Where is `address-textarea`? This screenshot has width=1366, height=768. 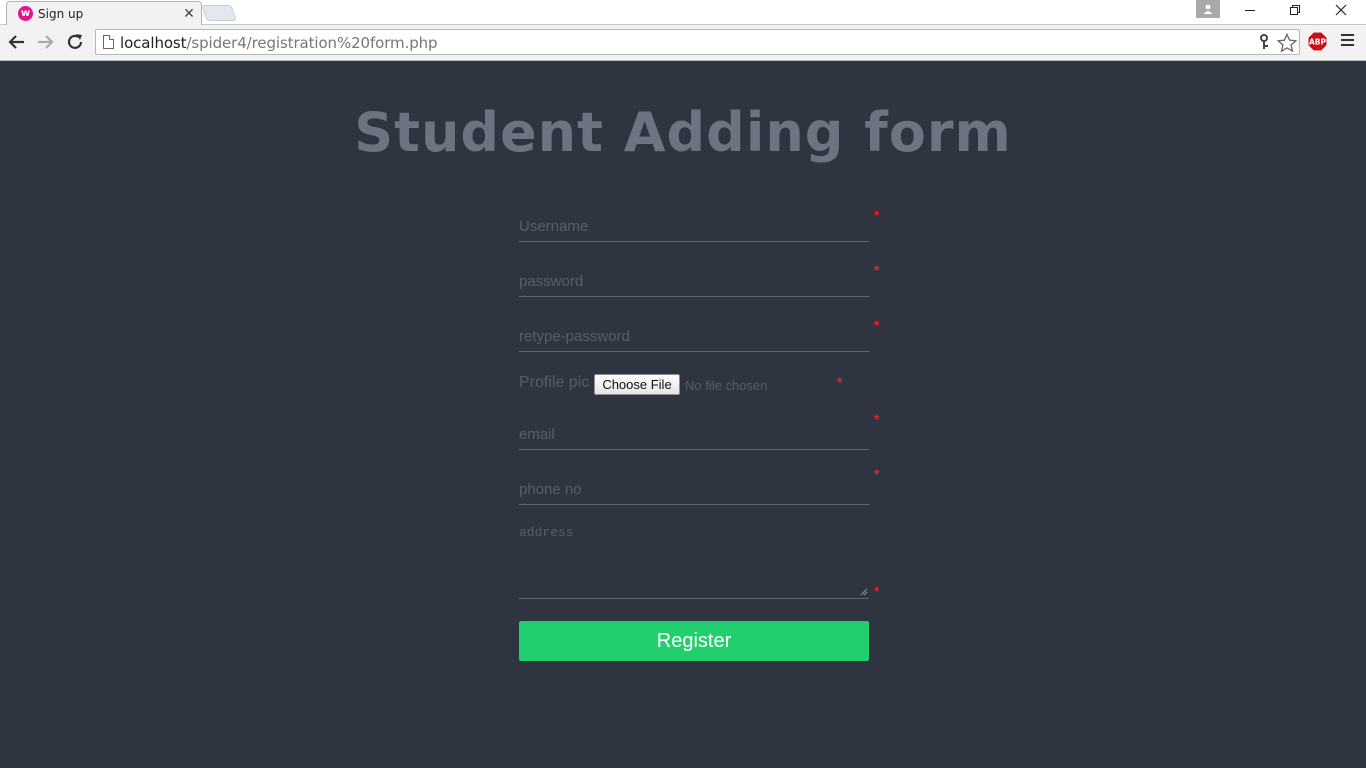 address-textarea is located at coordinates (694, 558).